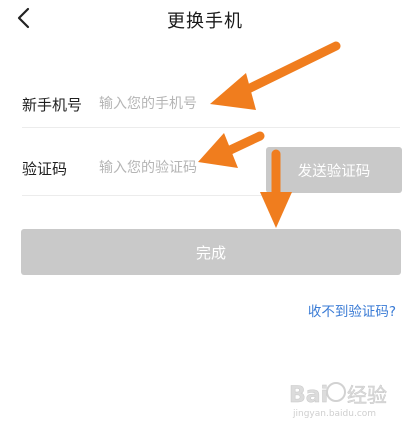  Describe the element at coordinates (334, 170) in the screenshot. I see `send-code-button: 发送验证码` at that location.